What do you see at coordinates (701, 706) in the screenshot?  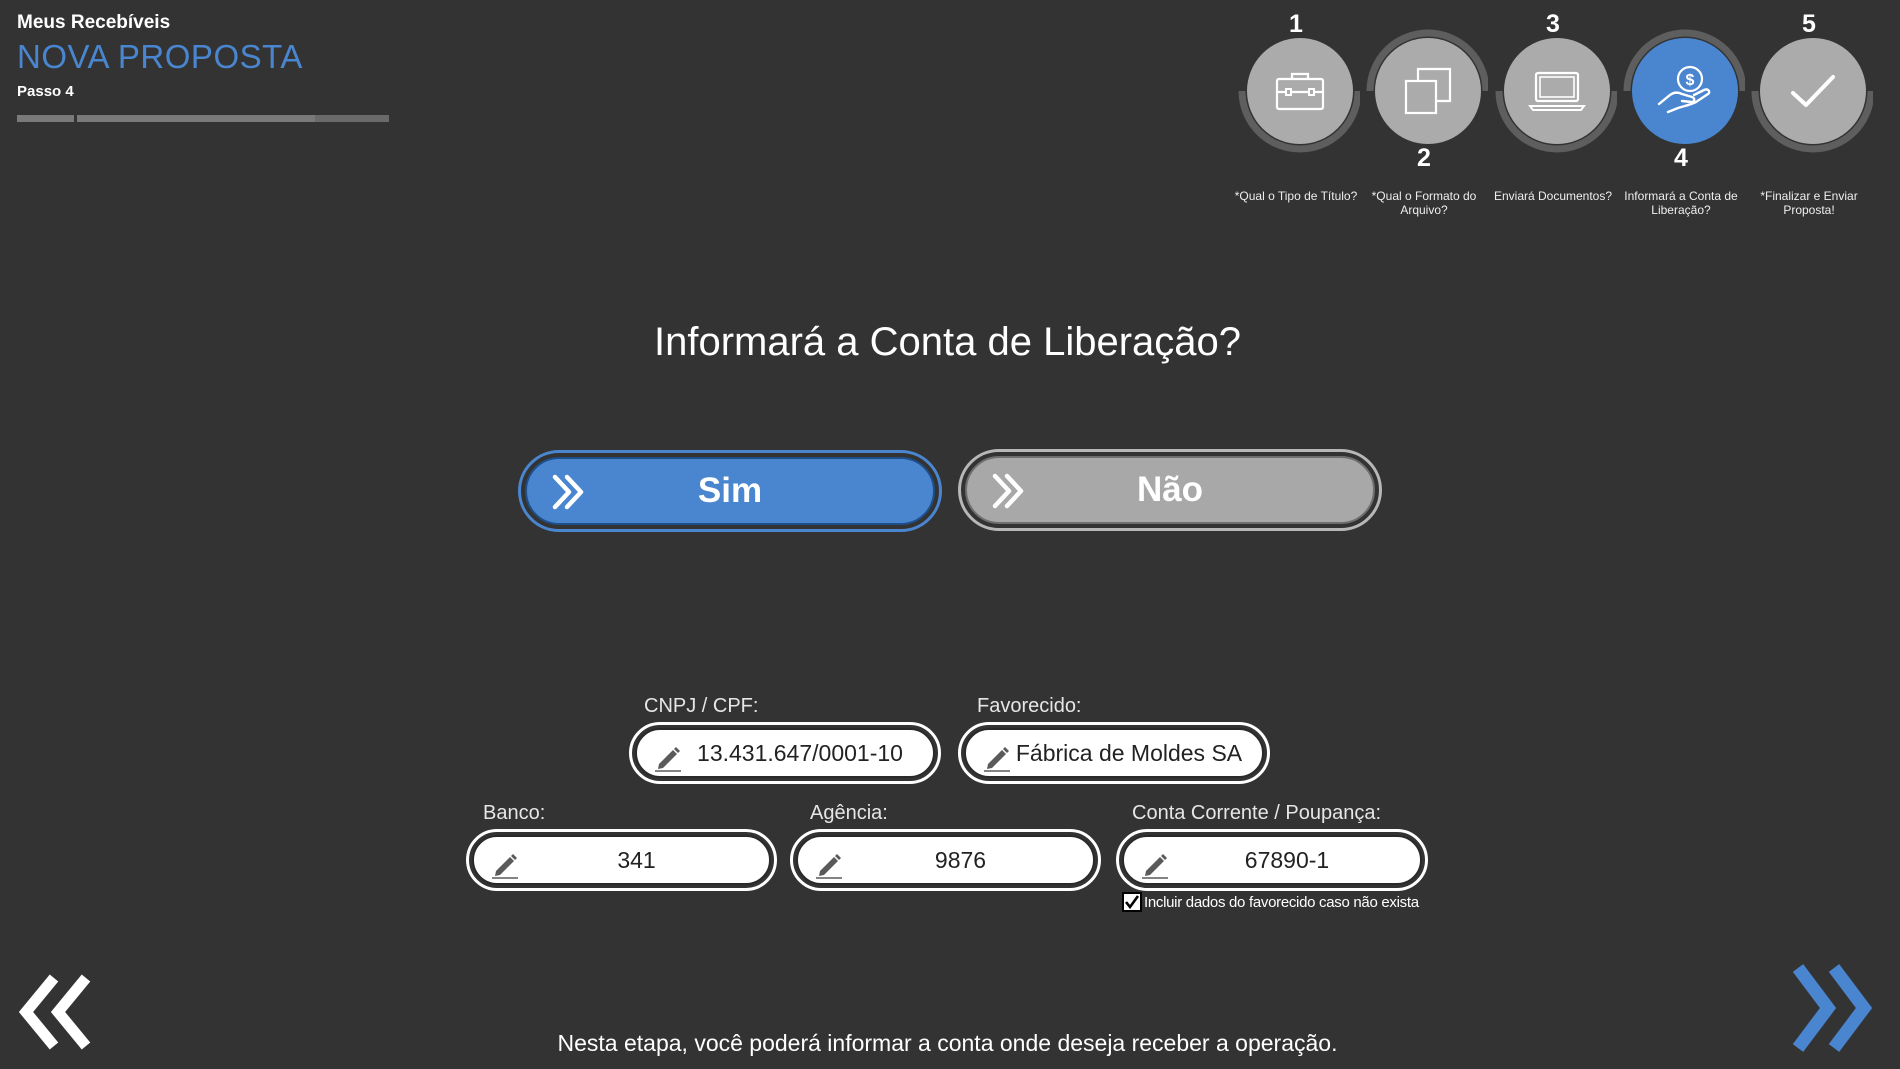 I see `cnpj-label: CNPJ / CPF:` at bounding box center [701, 706].